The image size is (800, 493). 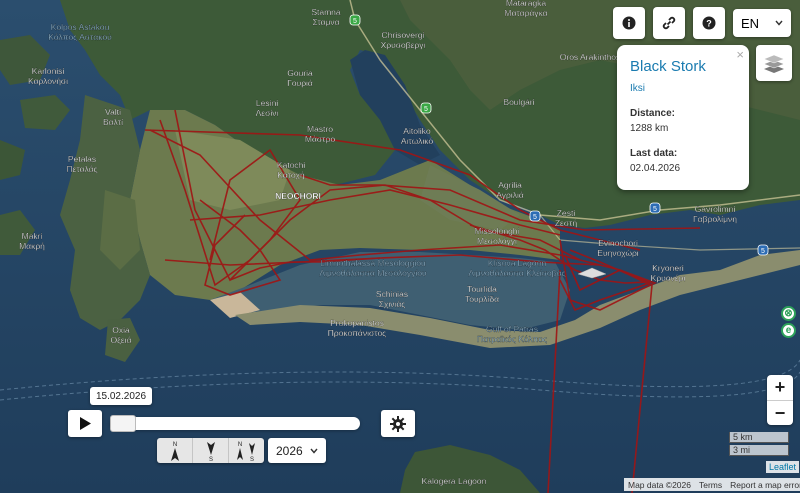 What do you see at coordinates (289, 450) in the screenshot?
I see `year-value: 2026` at bounding box center [289, 450].